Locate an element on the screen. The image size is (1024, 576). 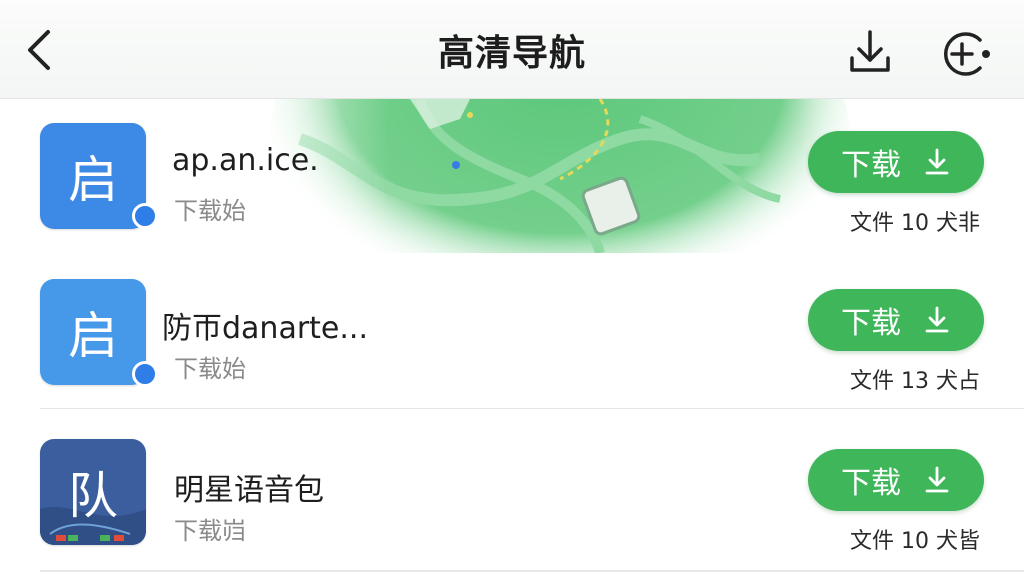
app-icon: 队 is located at coordinates (93, 492).